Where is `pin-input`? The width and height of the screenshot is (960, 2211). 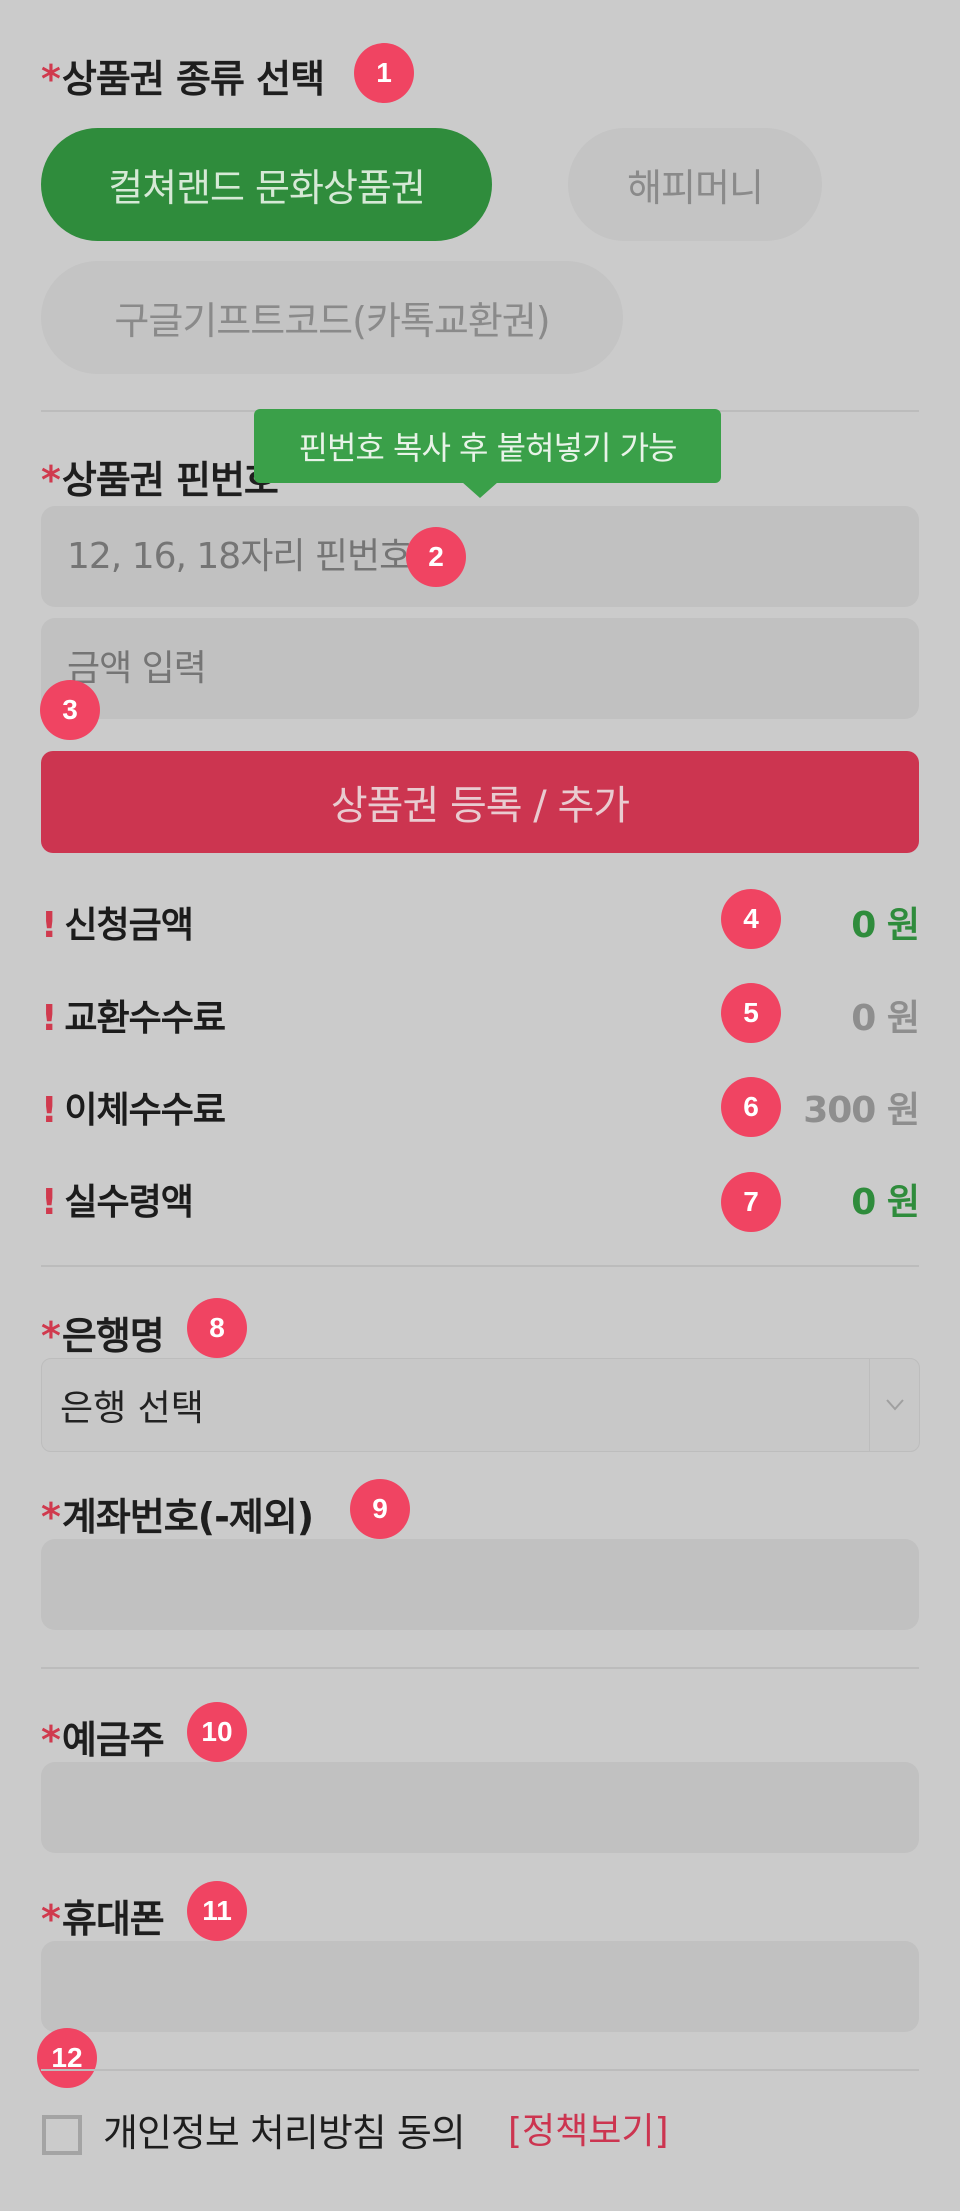
pin-input is located at coordinates (480, 556).